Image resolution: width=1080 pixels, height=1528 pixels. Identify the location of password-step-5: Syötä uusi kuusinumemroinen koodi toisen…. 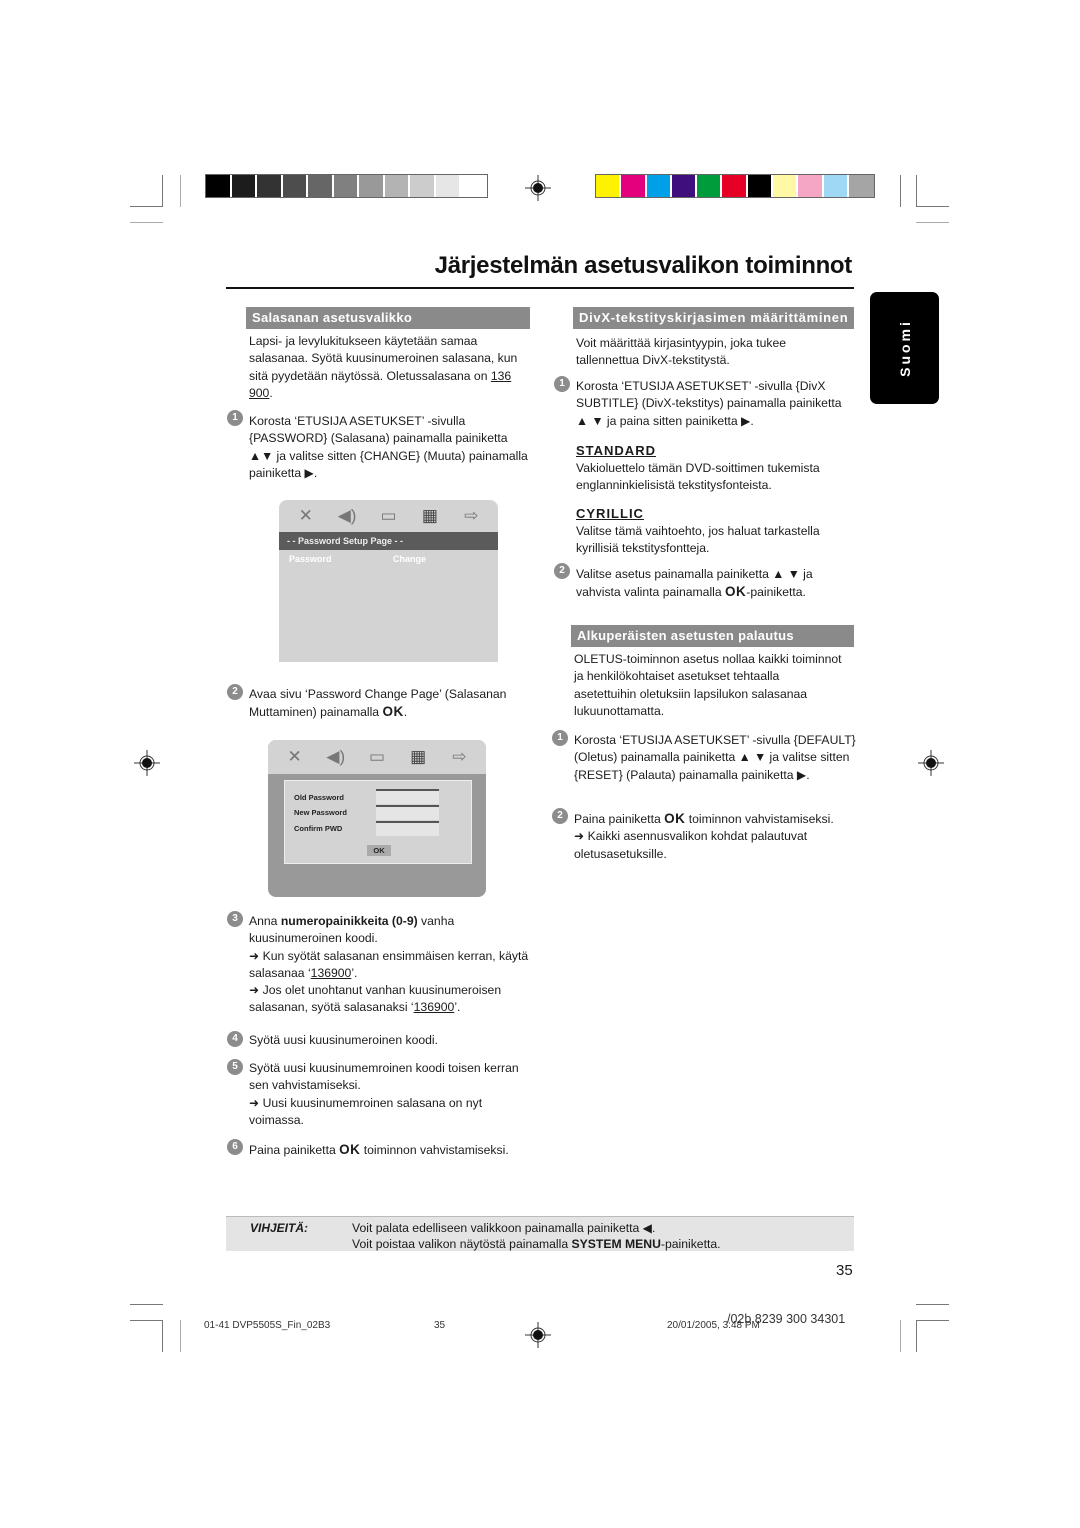
(384, 1094).